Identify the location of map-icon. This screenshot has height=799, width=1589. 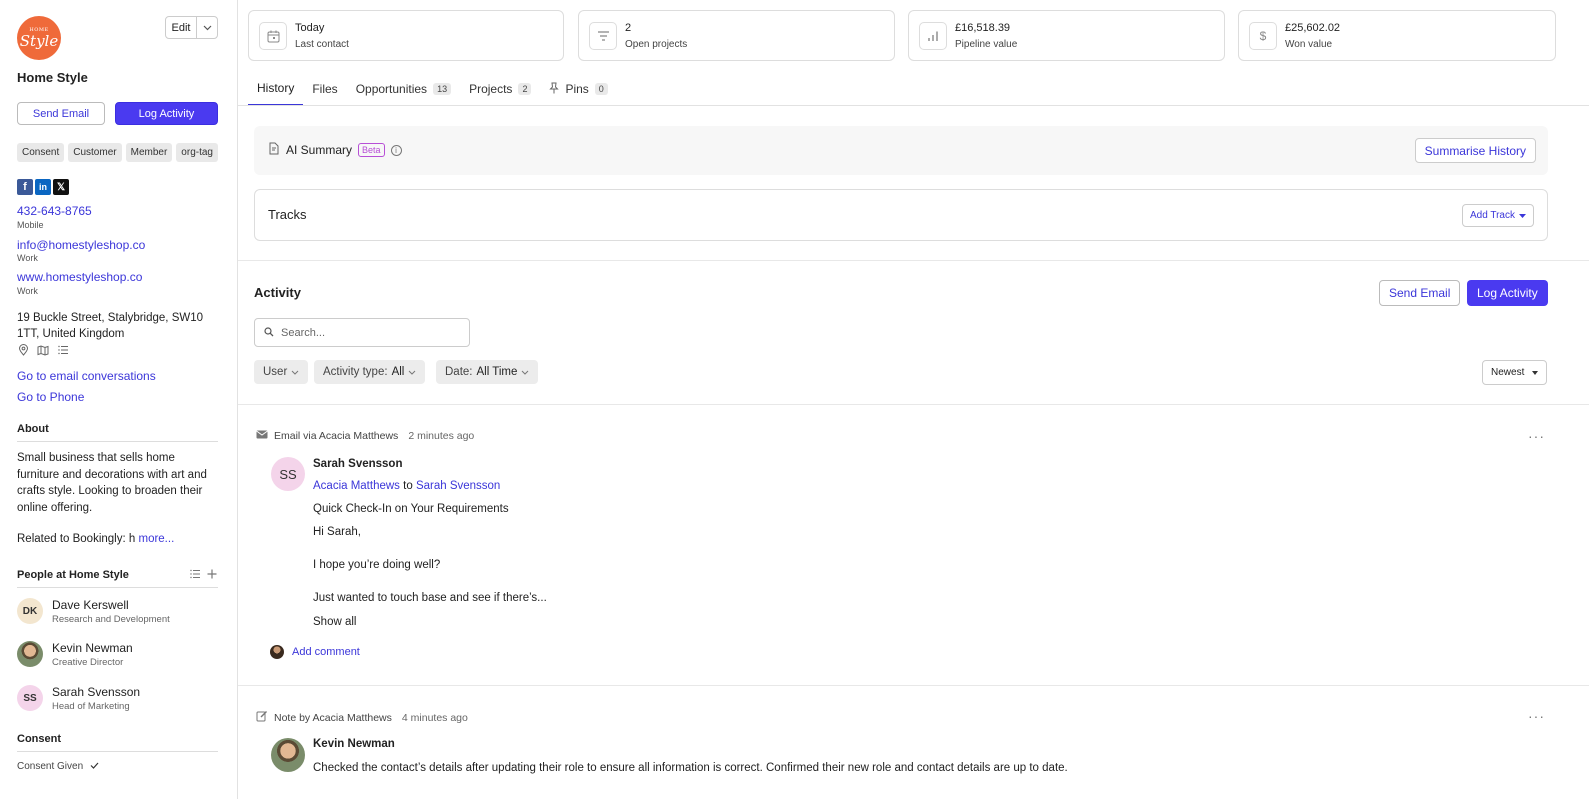
(43, 350).